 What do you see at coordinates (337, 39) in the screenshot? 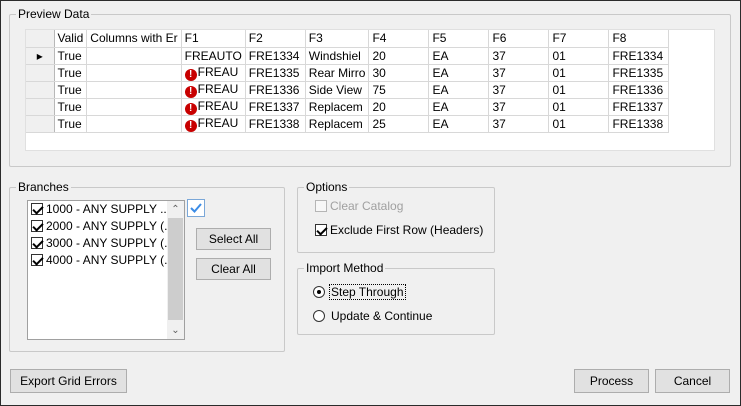
I see `column-header-f3: F3` at bounding box center [337, 39].